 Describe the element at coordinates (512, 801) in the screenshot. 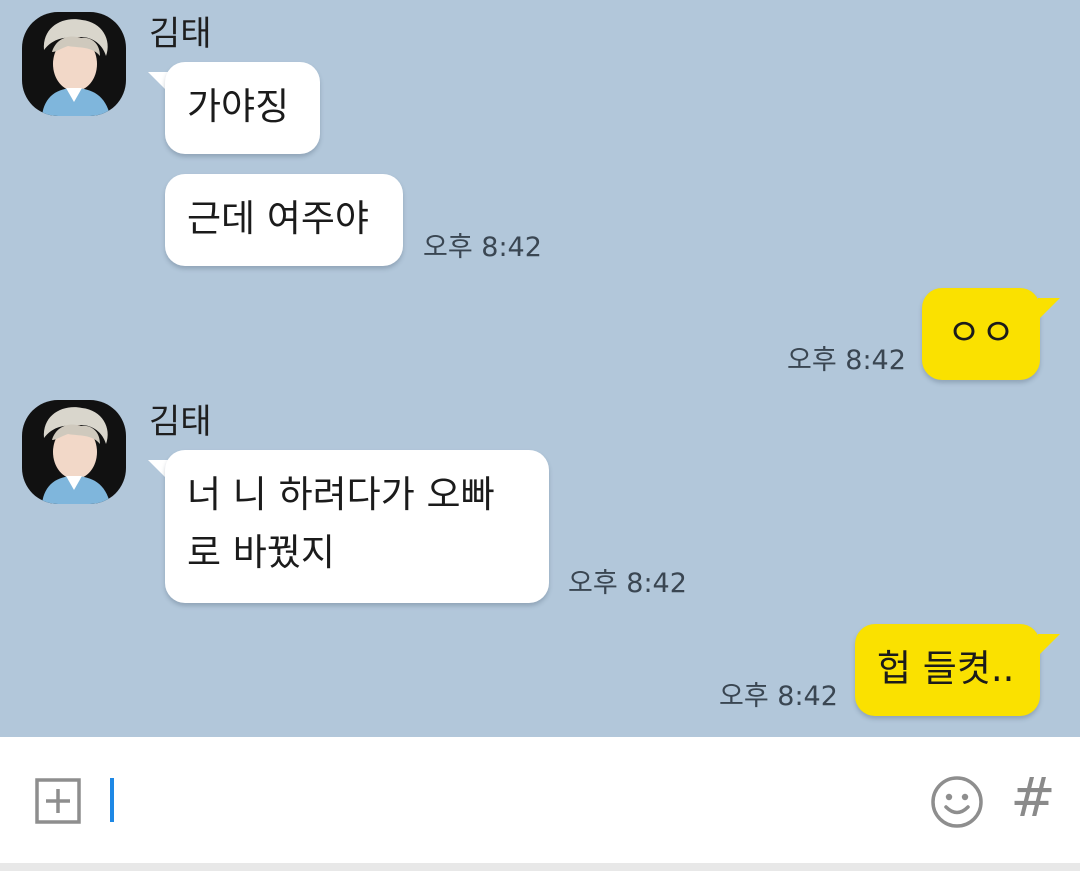

I see `message-input` at that location.